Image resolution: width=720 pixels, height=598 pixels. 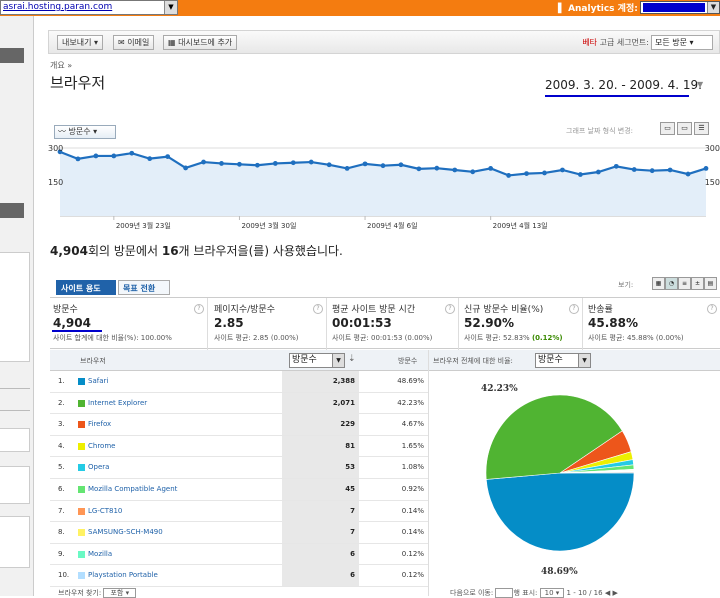 What do you see at coordinates (239, 490) in the screenshot?
I see `table-row: 6. Mozilla Compatible Agent 45 0.92%` at bounding box center [239, 490].